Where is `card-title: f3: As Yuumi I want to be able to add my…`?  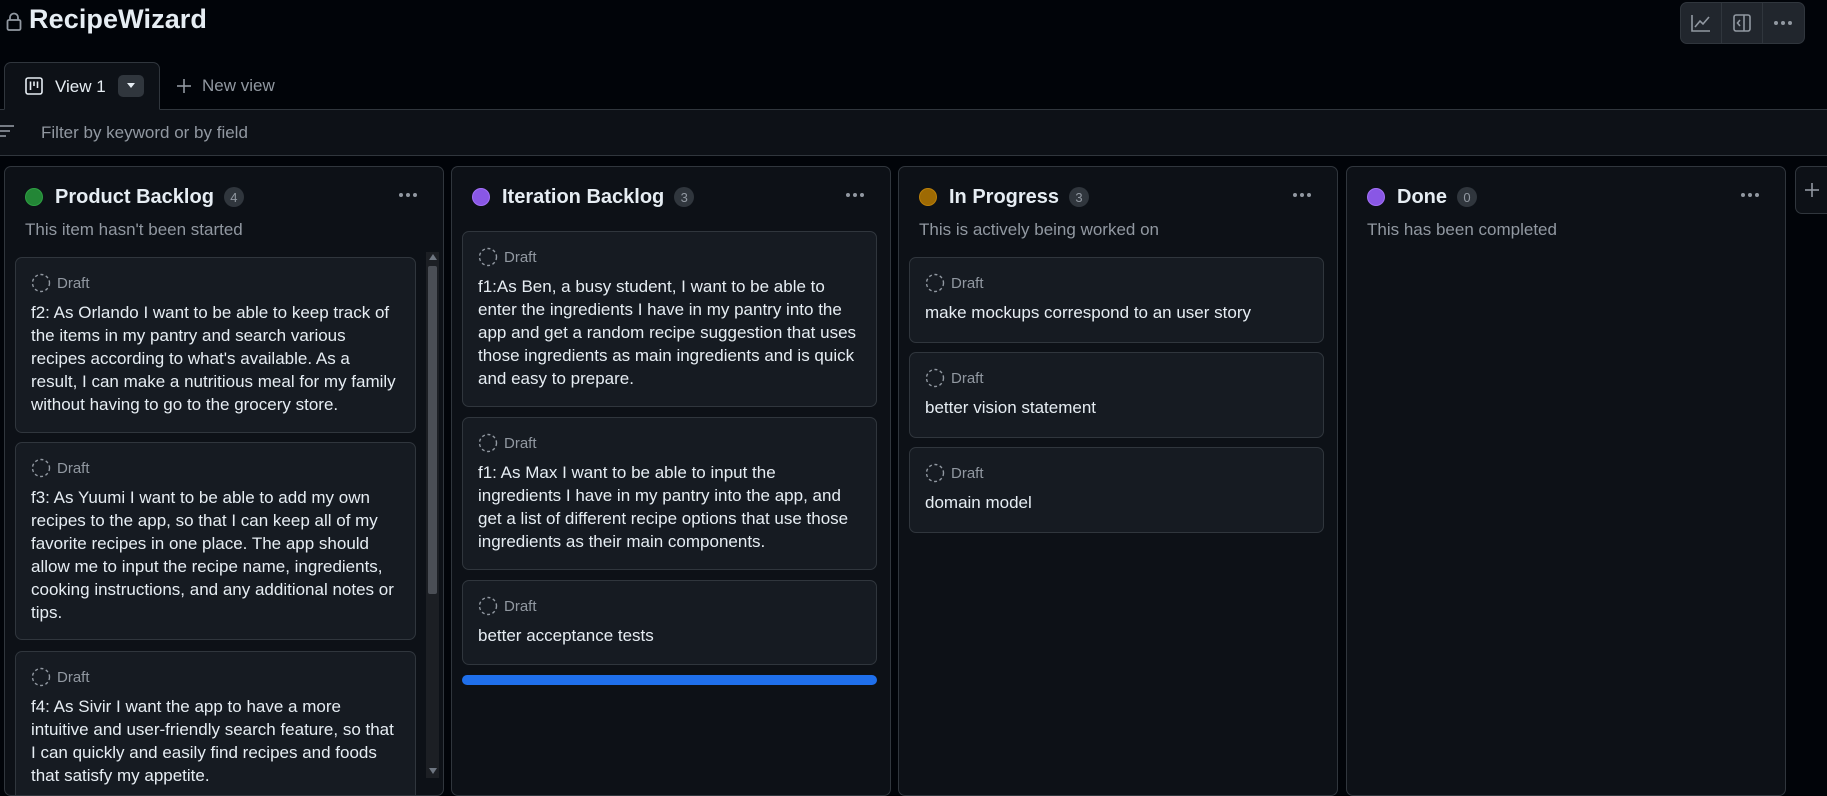 card-title: f3: As Yuumi I want to be able to add my… is located at coordinates (215, 555).